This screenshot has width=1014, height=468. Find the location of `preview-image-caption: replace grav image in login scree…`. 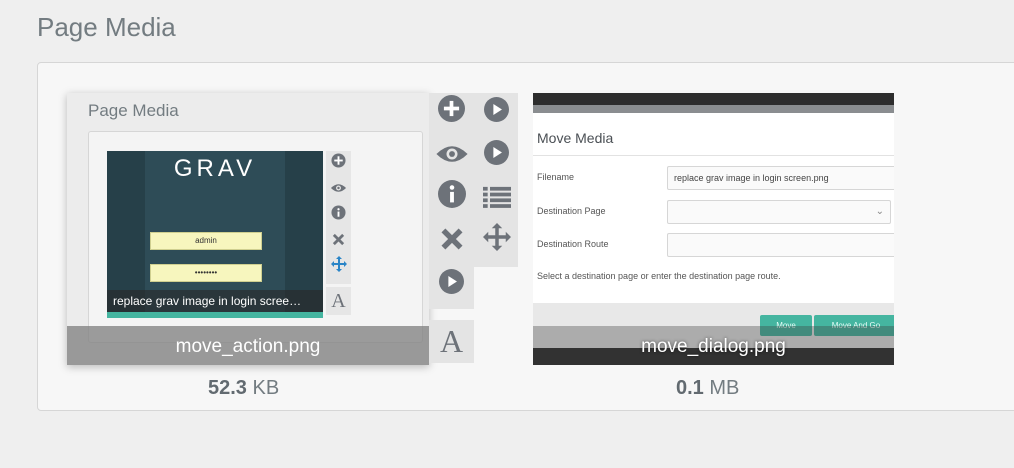

preview-image-caption: replace grav image in login scree… is located at coordinates (215, 301).